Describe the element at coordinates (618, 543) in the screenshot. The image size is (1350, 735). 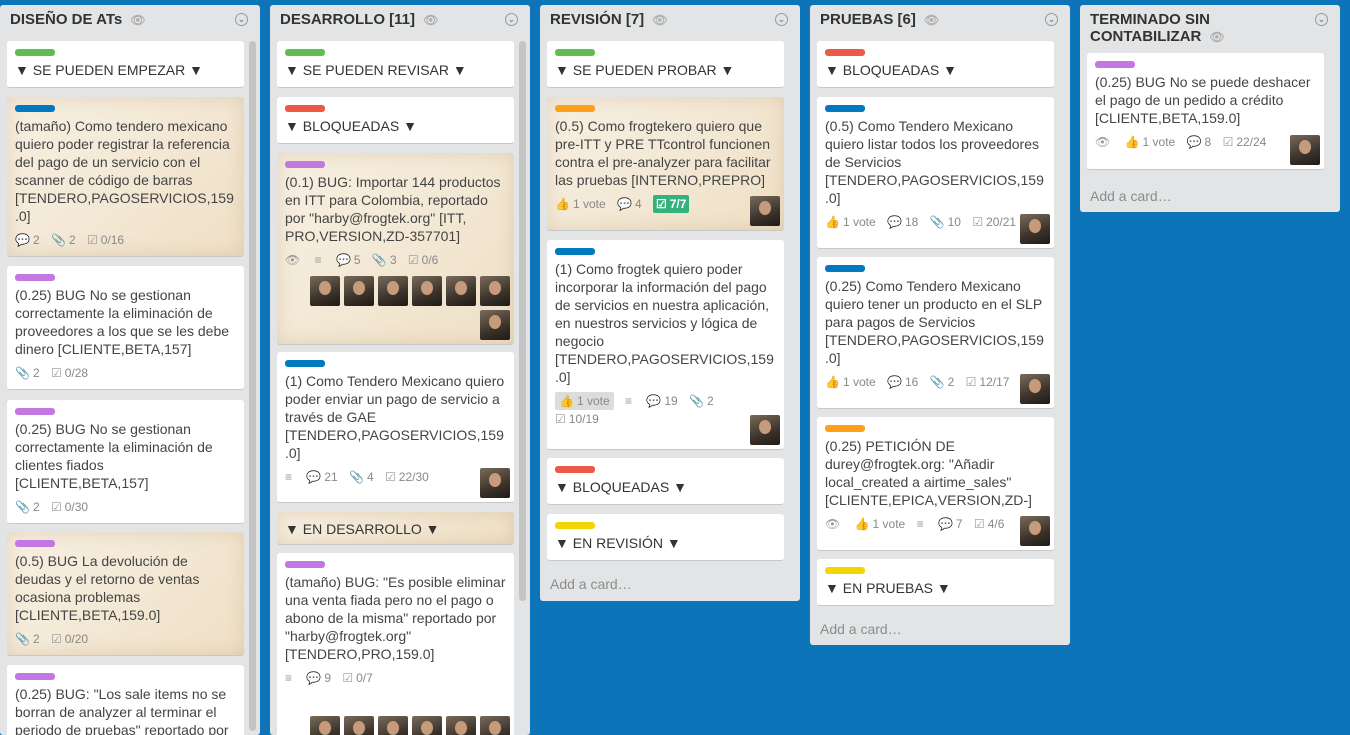
I see `card-title: ▼ EN REVISIÓN ▼` at that location.